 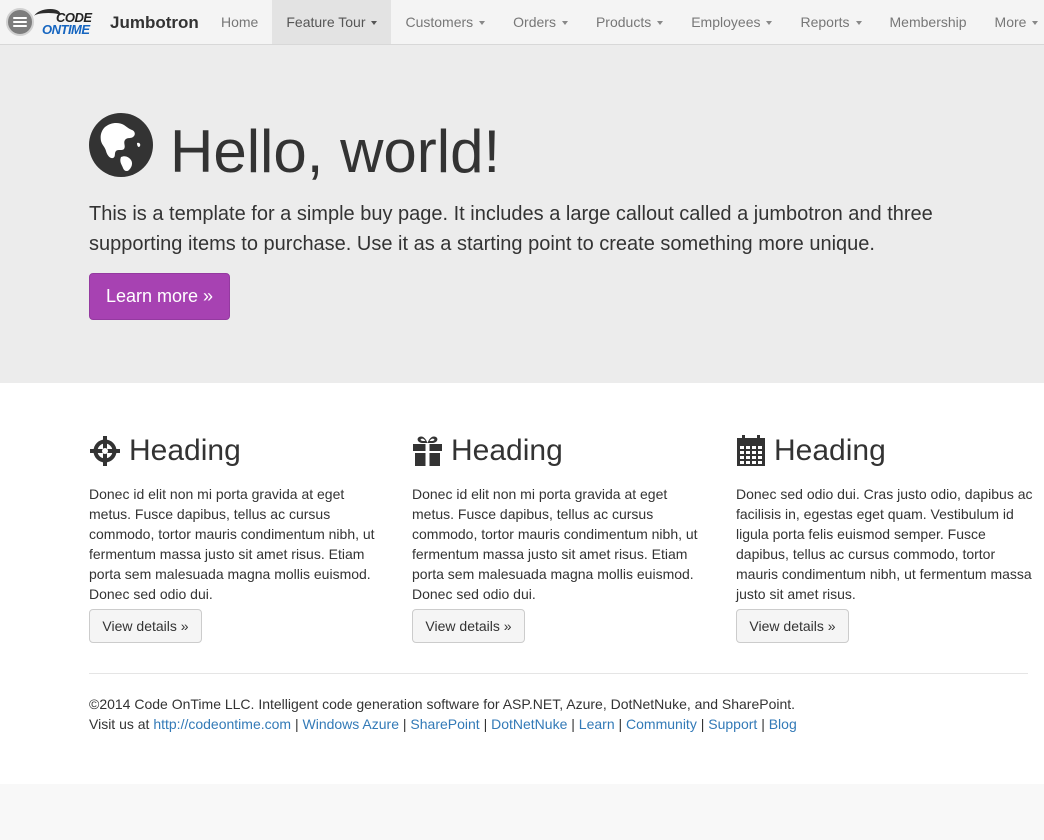 I want to click on footer-divider, so click(x=558, y=673).